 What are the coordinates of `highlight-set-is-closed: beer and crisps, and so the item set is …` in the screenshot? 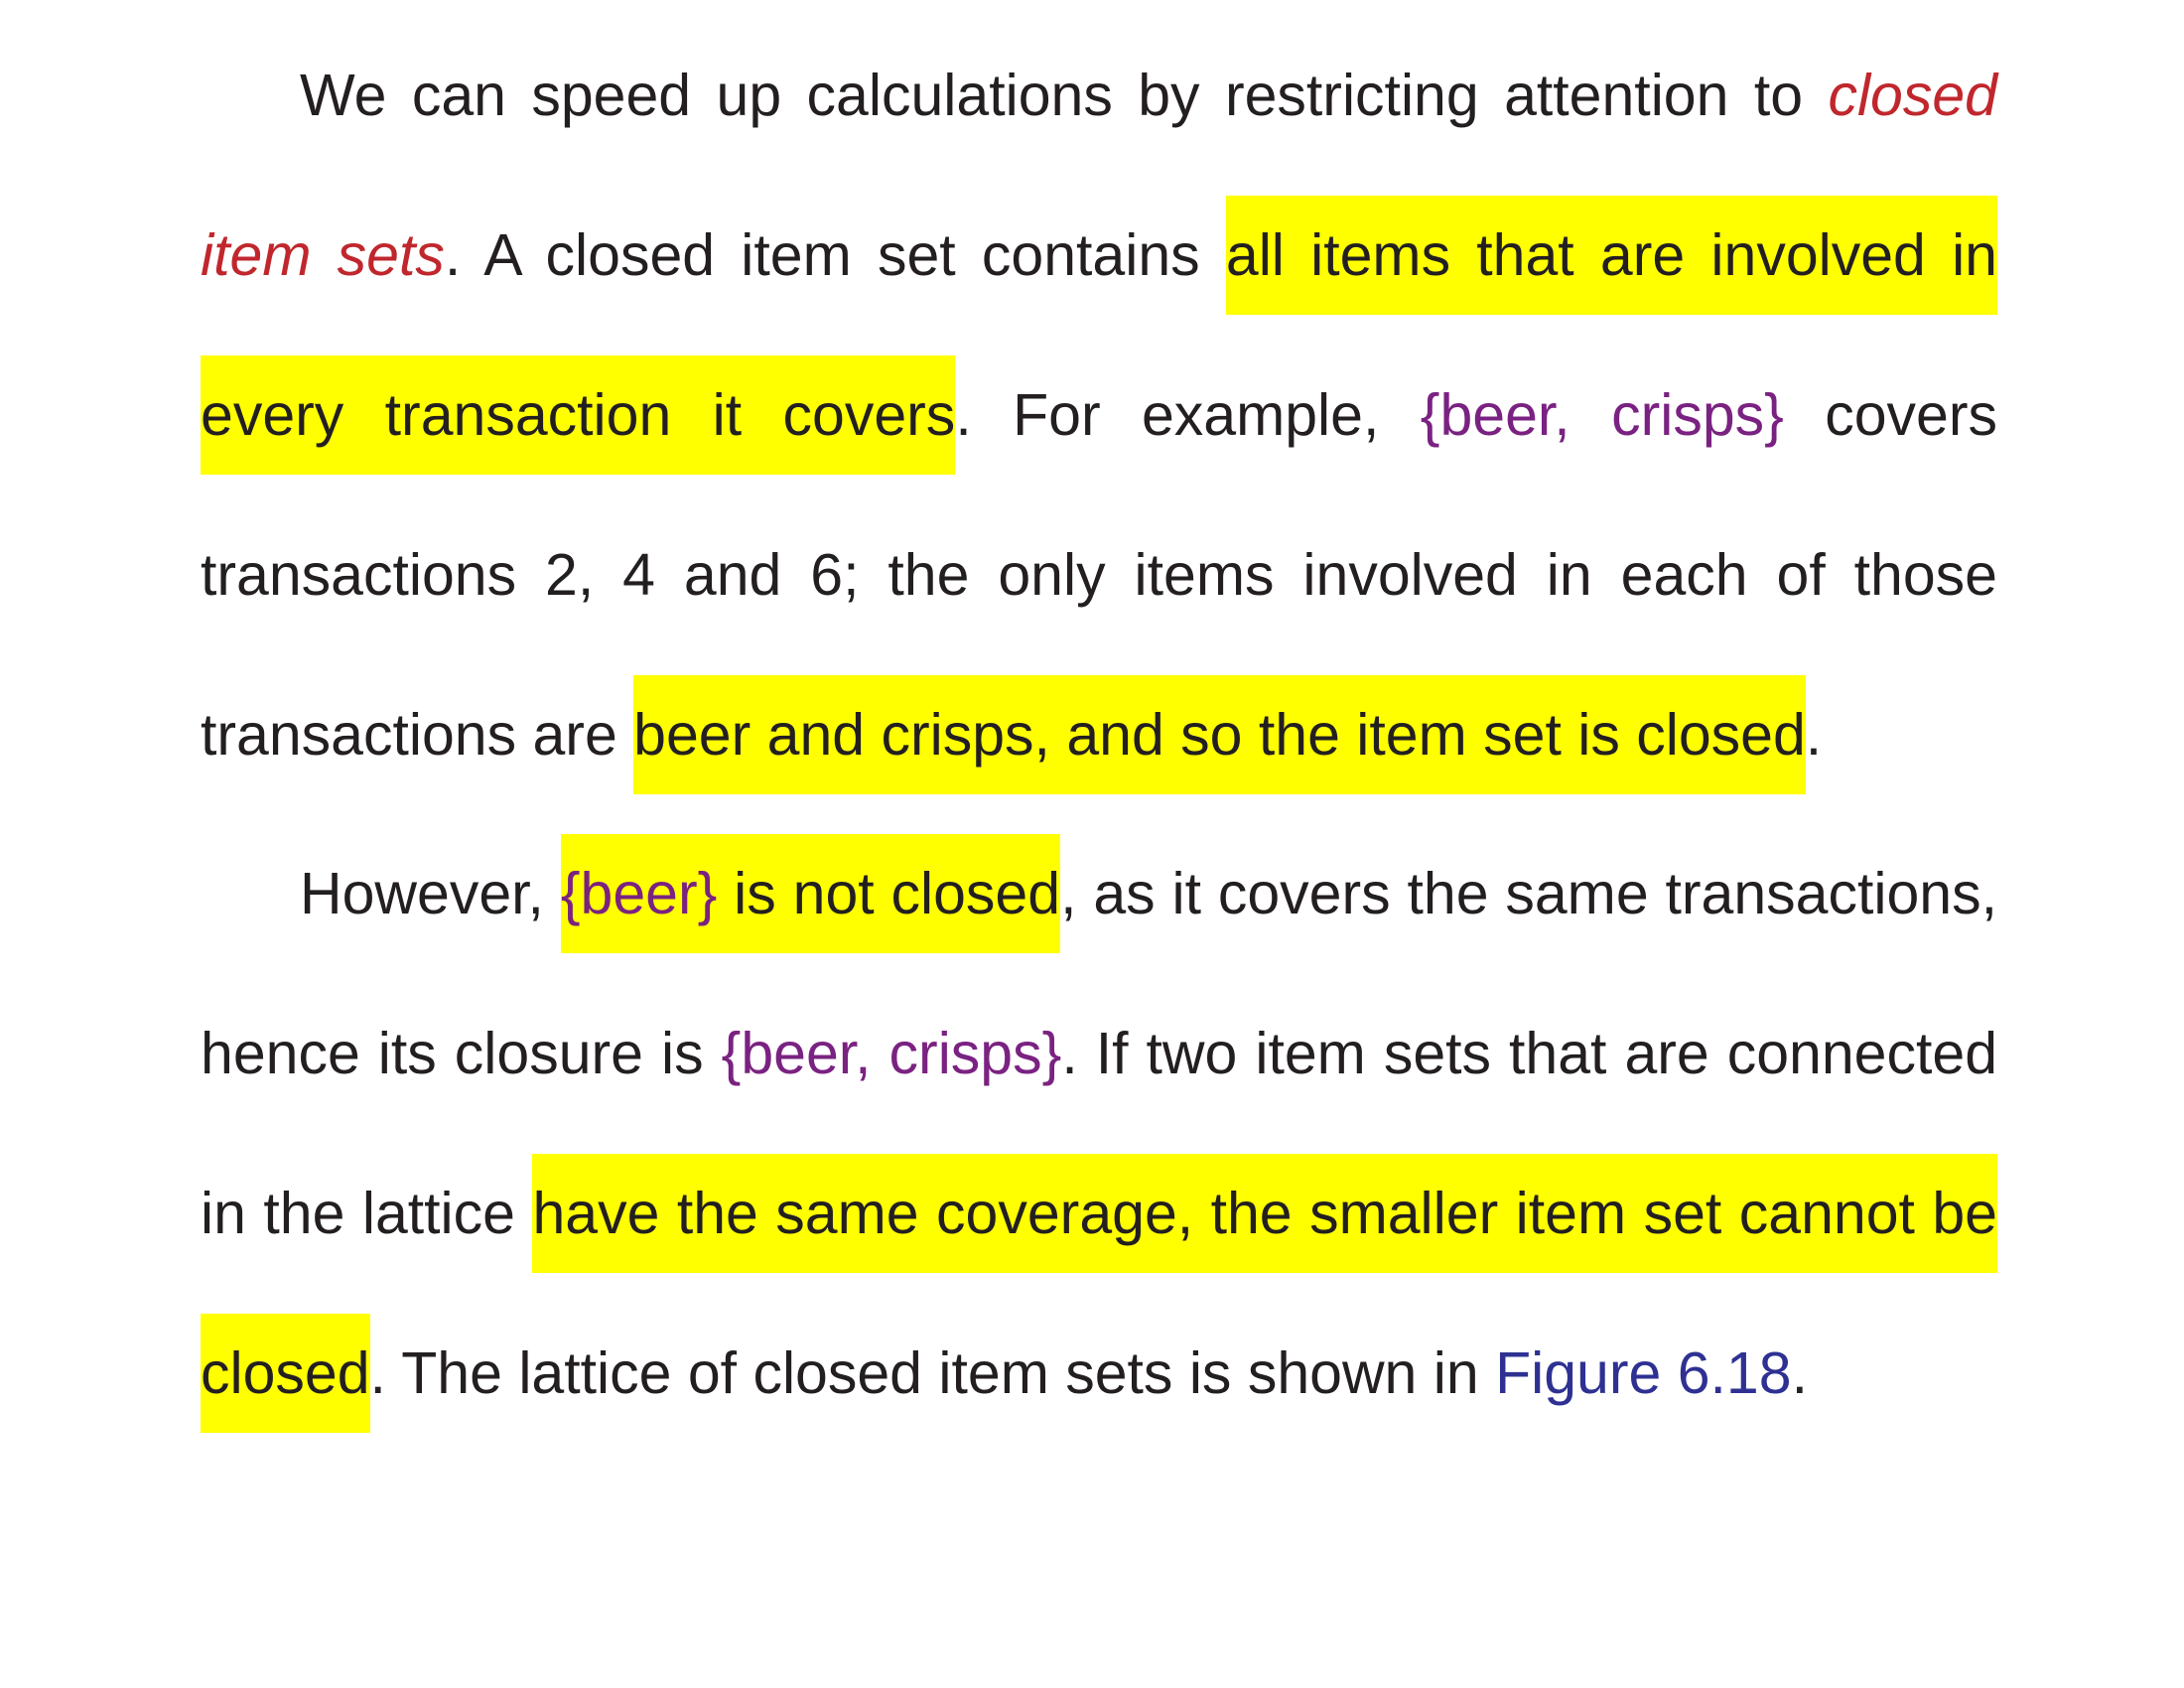 It's located at (1219, 734).